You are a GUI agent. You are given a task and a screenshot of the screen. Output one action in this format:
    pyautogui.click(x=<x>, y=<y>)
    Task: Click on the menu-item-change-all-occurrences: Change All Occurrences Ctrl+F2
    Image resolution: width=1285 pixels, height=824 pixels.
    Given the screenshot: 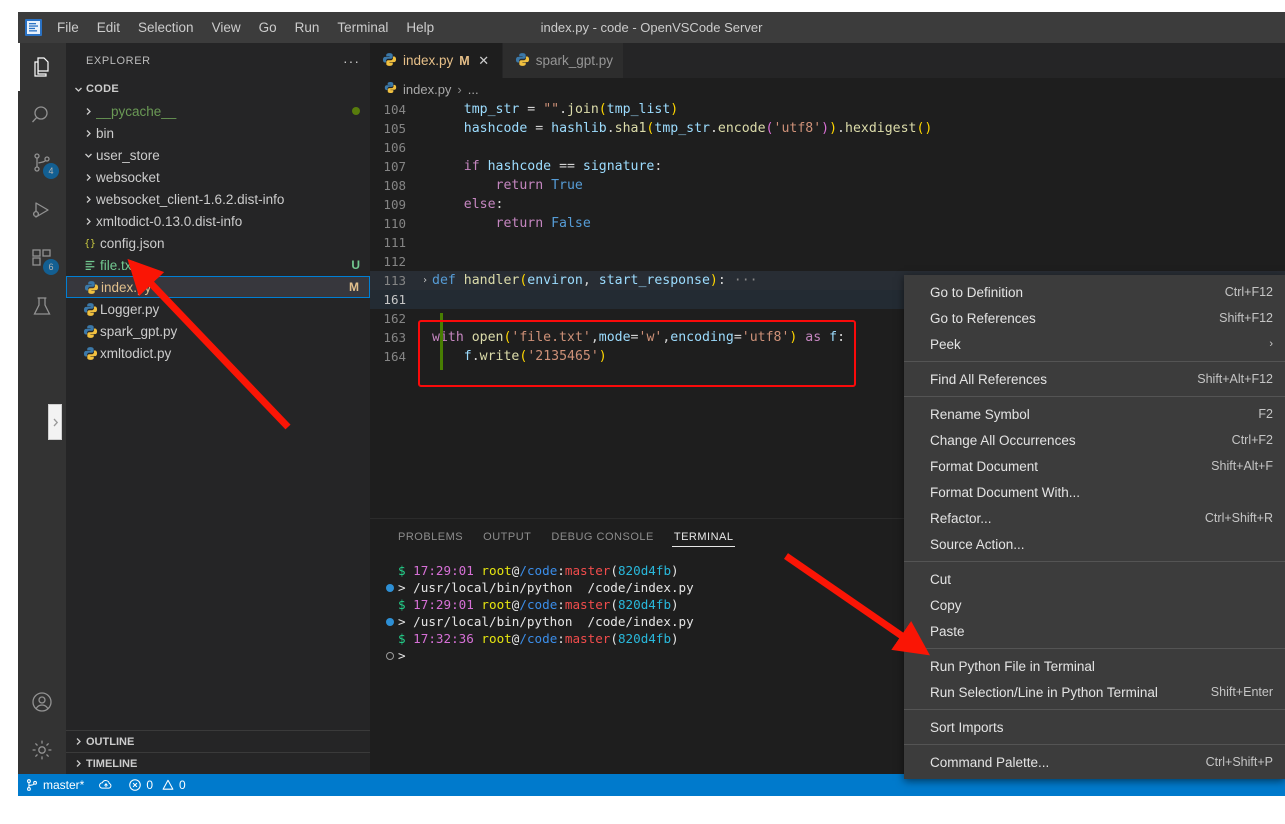 What is the action you would take?
    pyautogui.click(x=1094, y=440)
    